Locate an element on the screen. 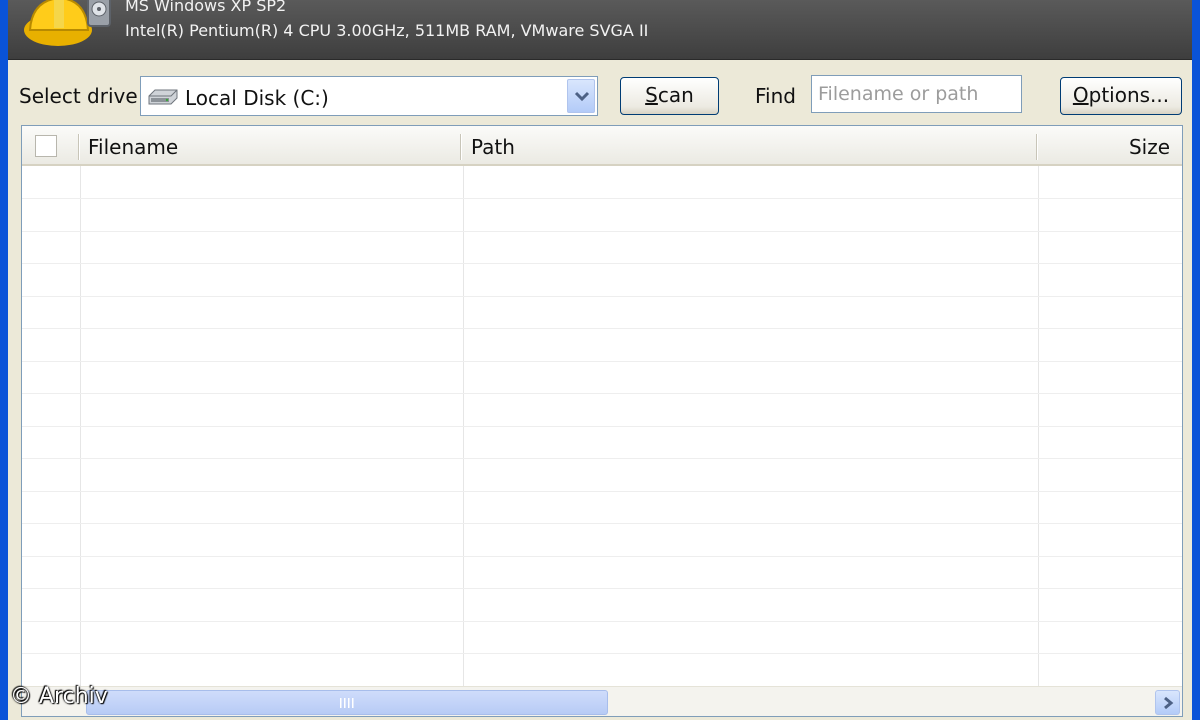 This screenshot has height=720, width=1200. drive-select-value: Local Disk (C:) is located at coordinates (257, 98).